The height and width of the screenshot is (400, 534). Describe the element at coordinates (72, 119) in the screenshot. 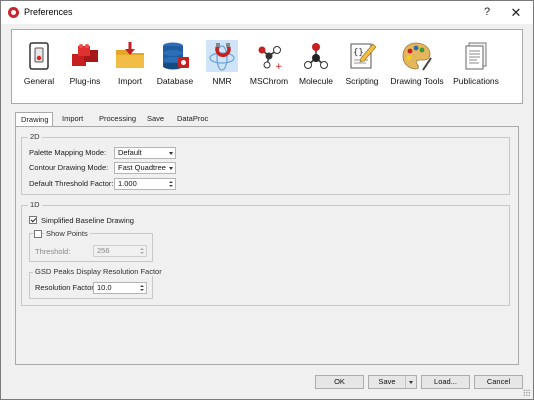

I see `tab-import: Import` at that location.